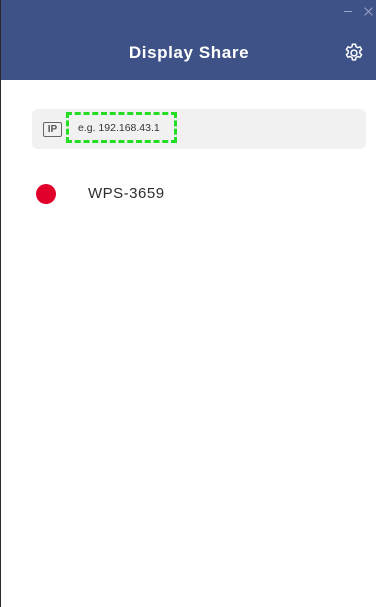  What do you see at coordinates (52, 129) in the screenshot?
I see `ip-badge-icon: IP` at bounding box center [52, 129].